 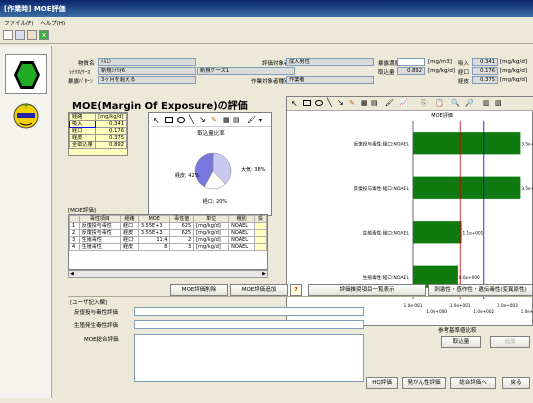 I want to click on evaluator-field: 成人男性, so click(x=330, y=62).